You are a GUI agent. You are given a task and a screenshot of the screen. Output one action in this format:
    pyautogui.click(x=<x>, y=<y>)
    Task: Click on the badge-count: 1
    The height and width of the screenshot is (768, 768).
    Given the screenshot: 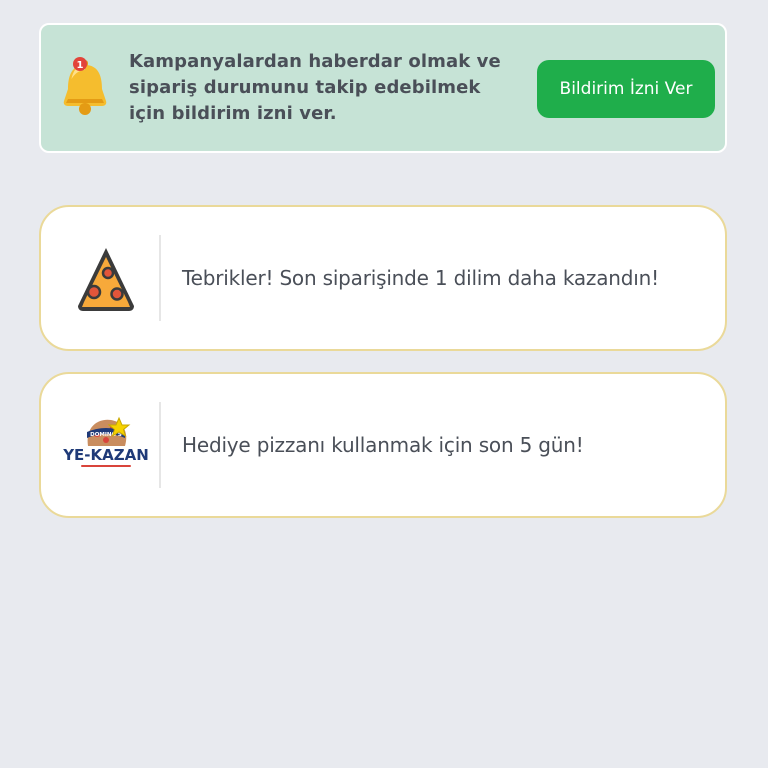 What is the action you would take?
    pyautogui.click(x=80, y=65)
    